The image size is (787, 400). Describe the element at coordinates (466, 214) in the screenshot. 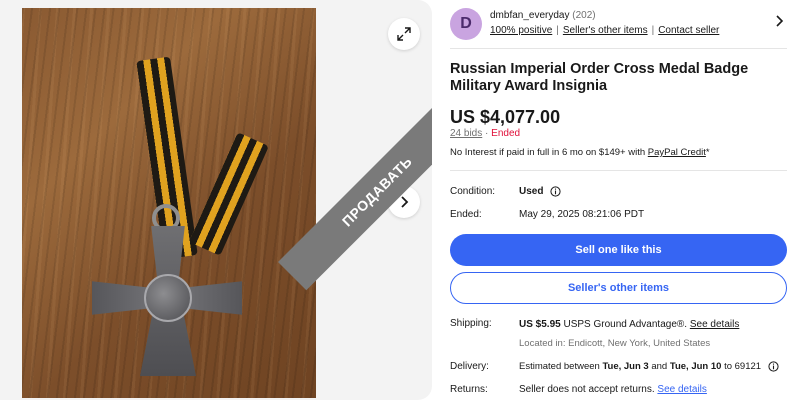

I see `ended-label: Ended:` at that location.